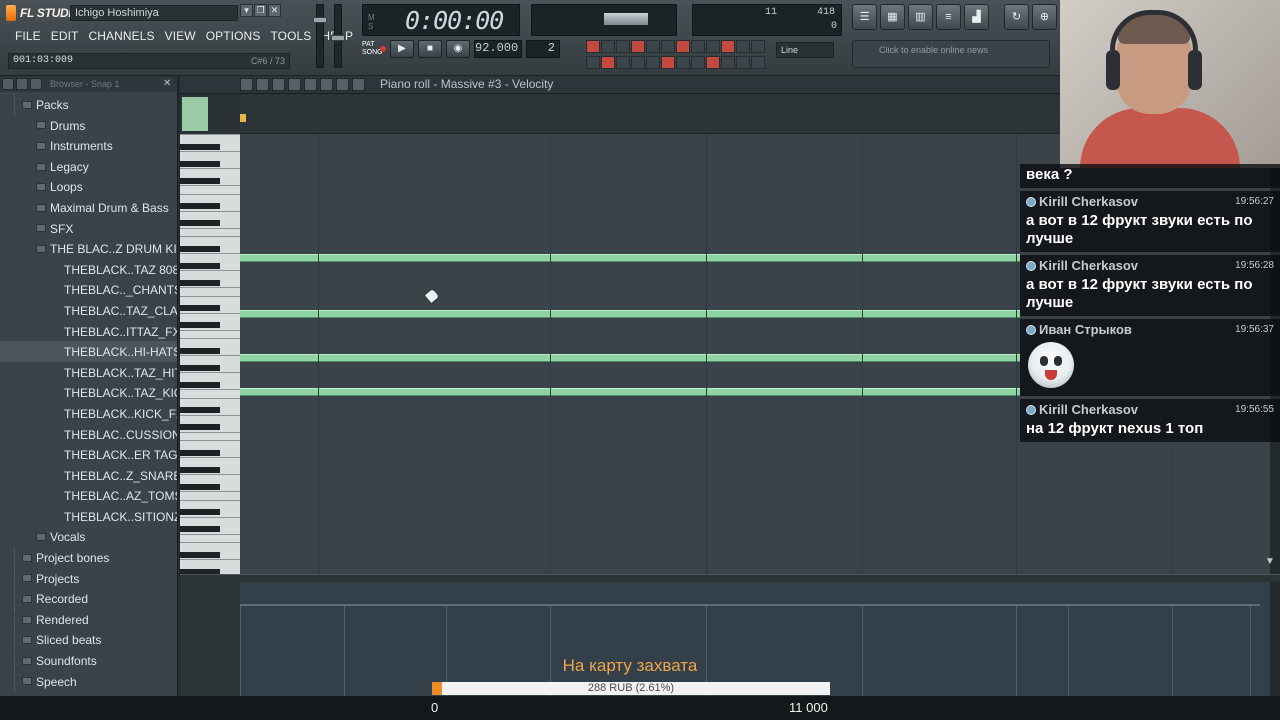 The height and width of the screenshot is (720, 1280). What do you see at coordinates (88, 578) in the screenshot?
I see `browser-item: Projects` at bounding box center [88, 578].